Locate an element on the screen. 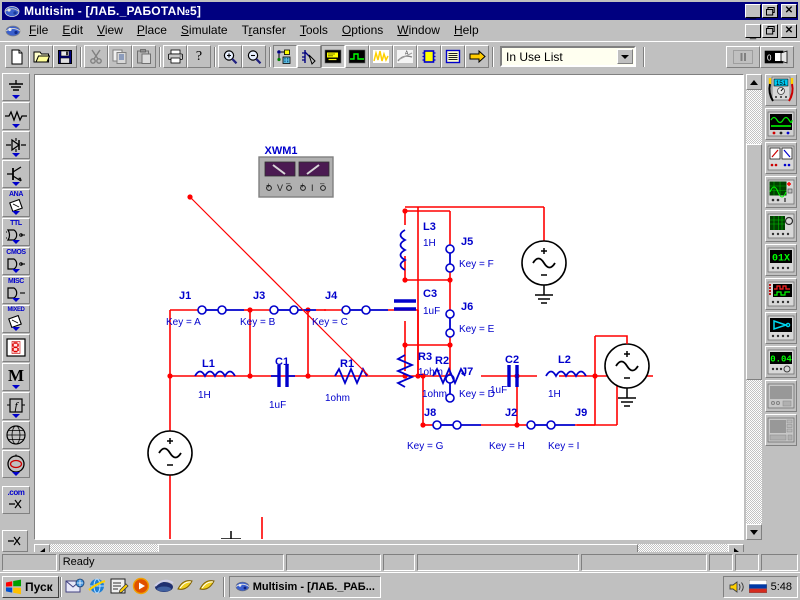  edu-palette-button: .com is located at coordinates (16, 500).